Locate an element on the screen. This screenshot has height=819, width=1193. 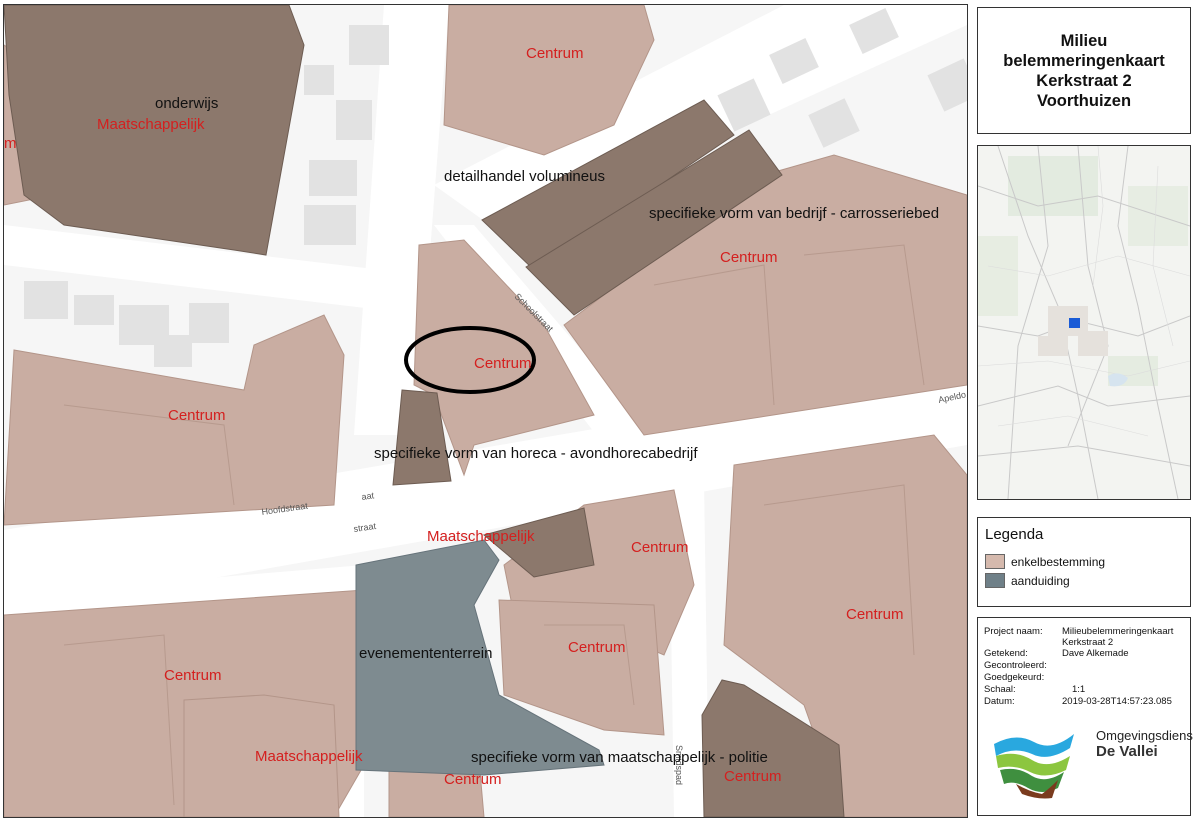
label-centrum-bottom: Centrum is located at coordinates (473, 779).